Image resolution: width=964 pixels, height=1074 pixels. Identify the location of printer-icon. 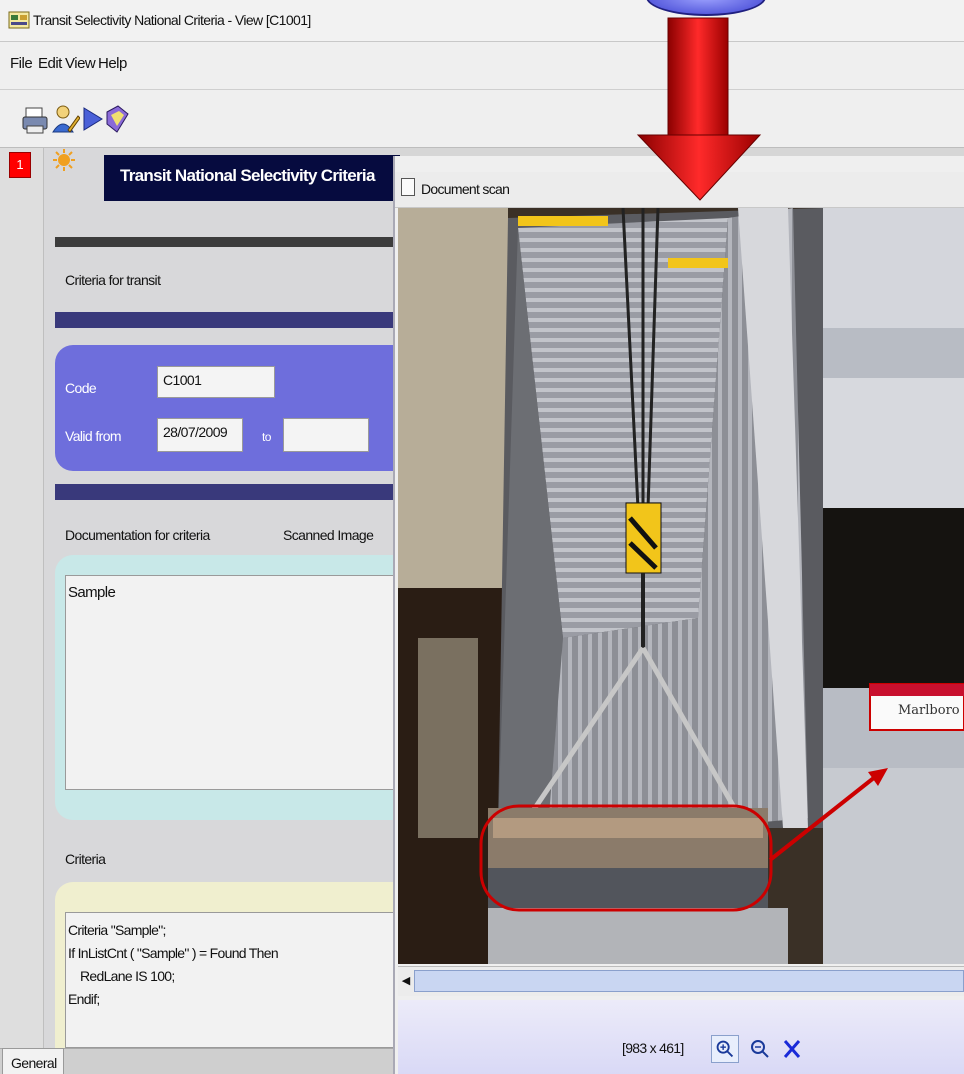
(35, 119).